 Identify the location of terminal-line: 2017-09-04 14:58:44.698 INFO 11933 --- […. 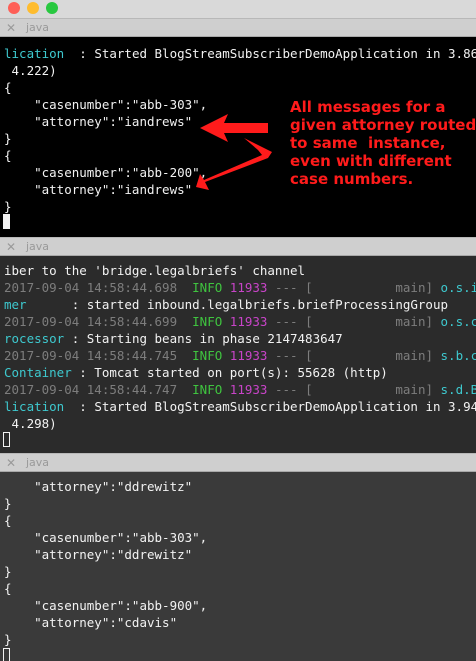
(240, 287).